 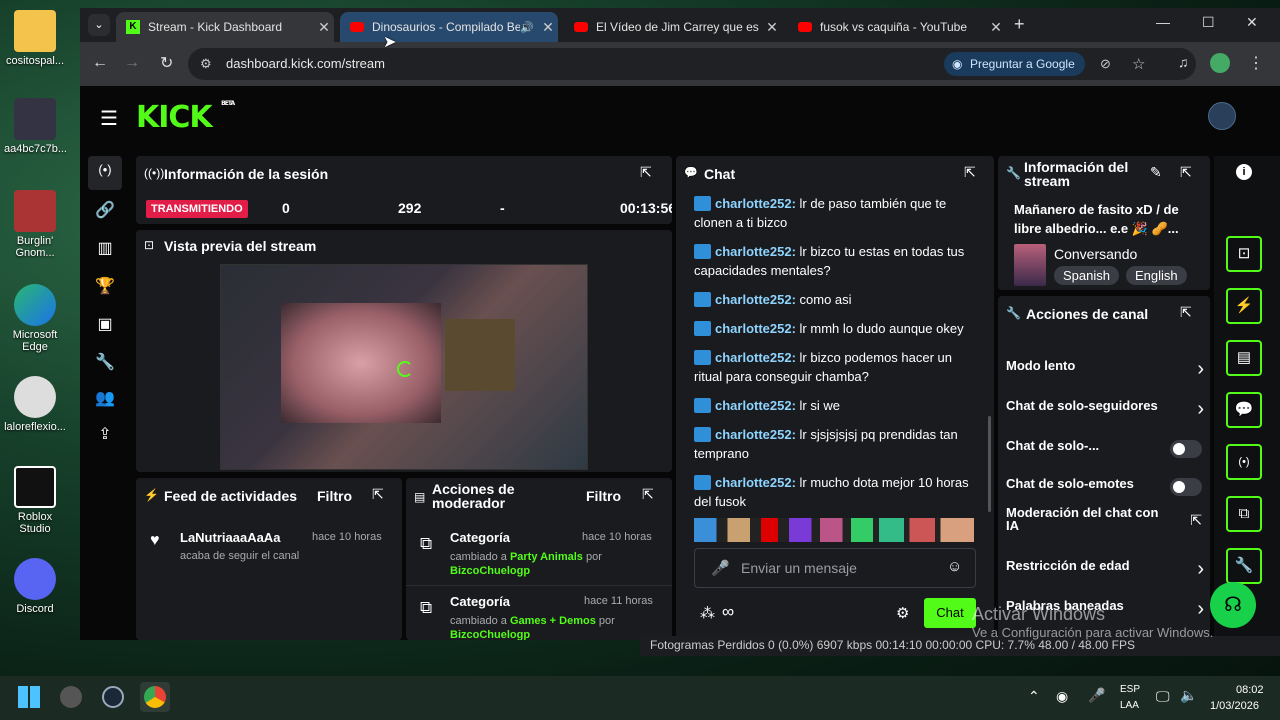 What do you see at coordinates (105, 363) in the screenshot?
I see `wrench-icon: 🔧` at bounding box center [105, 363].